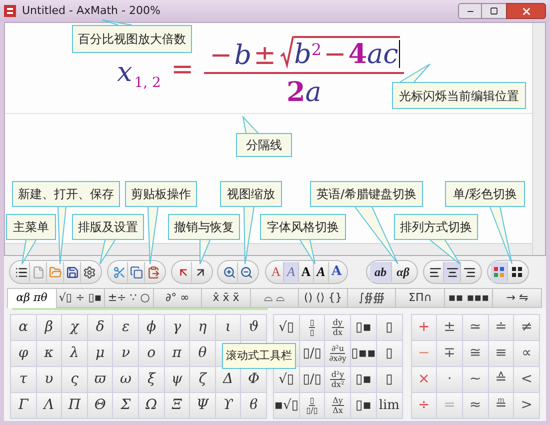  What do you see at coordinates (527, 354) in the screenshot?
I see `symbol-button: ∝` at bounding box center [527, 354].